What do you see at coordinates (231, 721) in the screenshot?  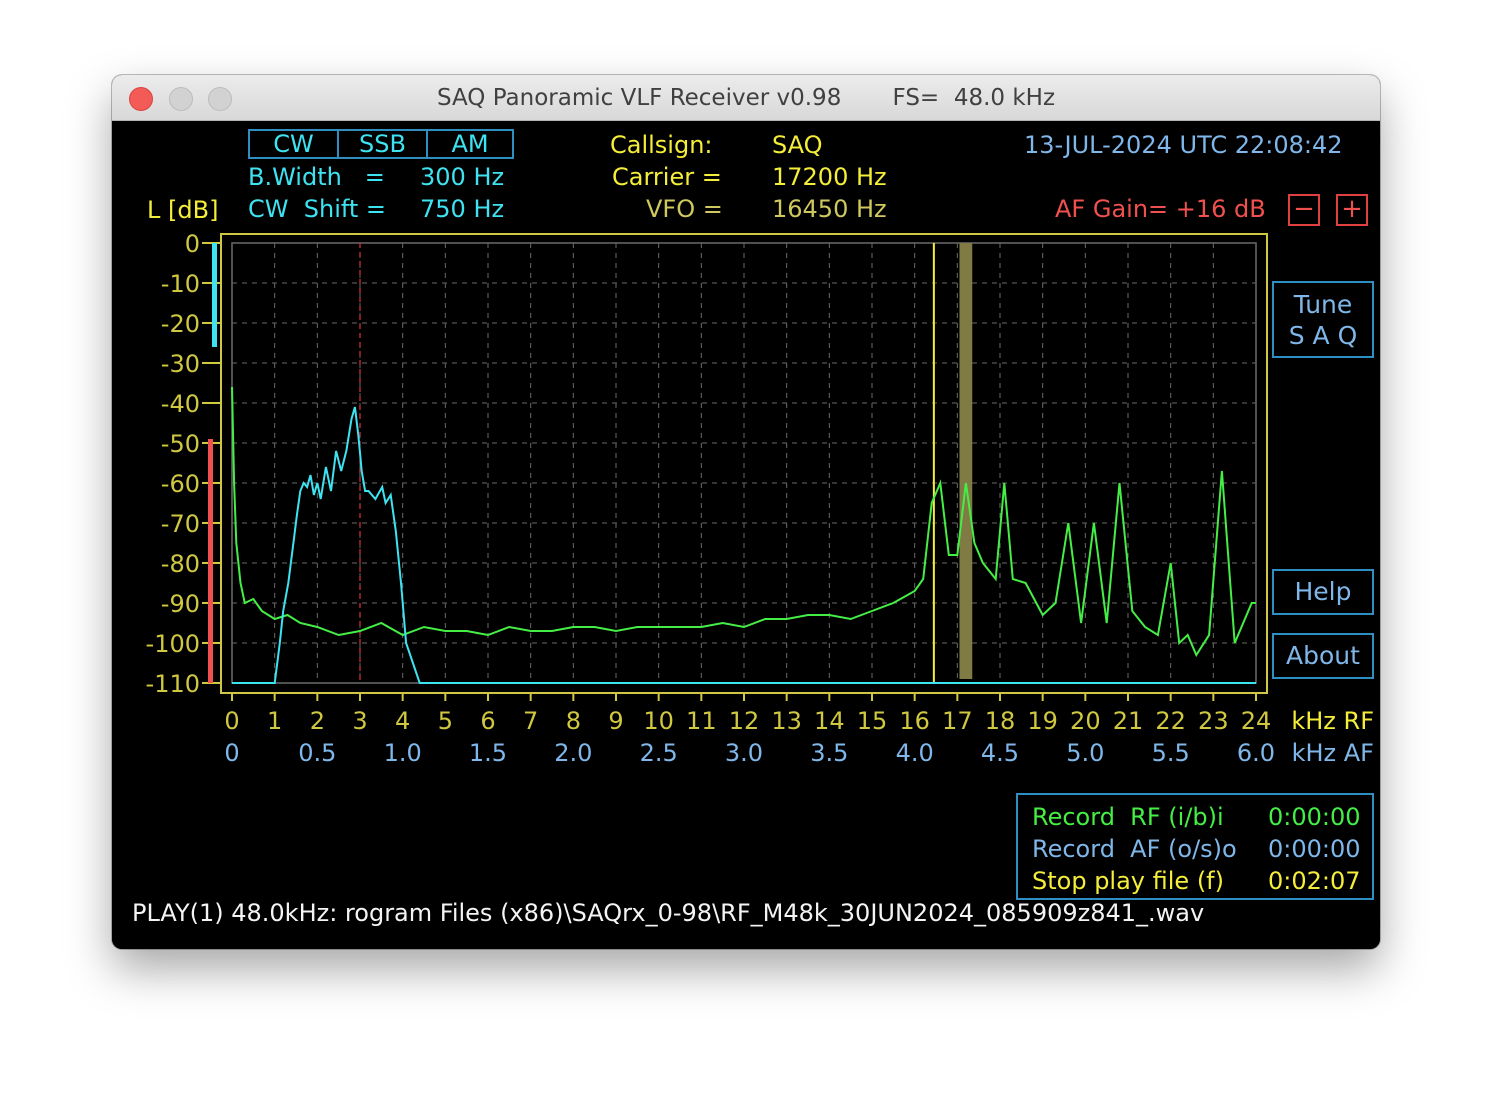 I see `rf-x-tick-label: 0` at bounding box center [231, 721].